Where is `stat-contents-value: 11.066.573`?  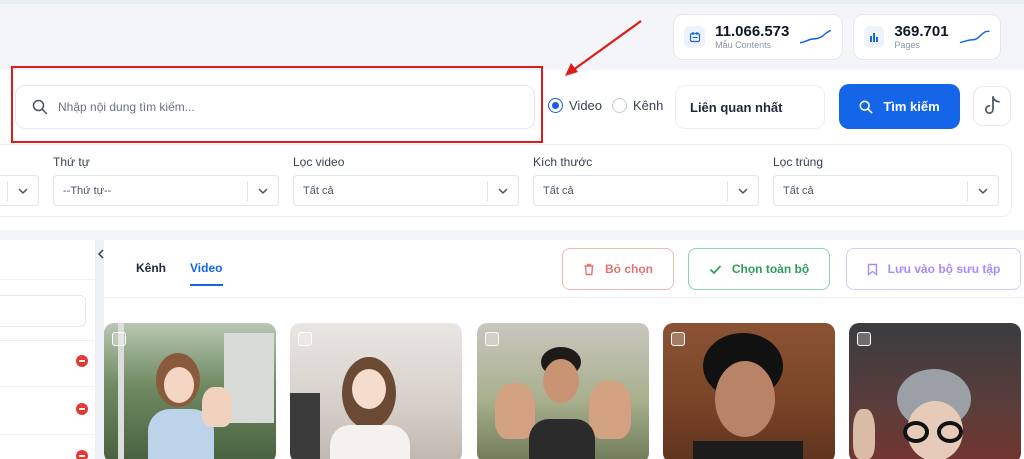
stat-contents-value: 11.066.573 is located at coordinates (752, 31).